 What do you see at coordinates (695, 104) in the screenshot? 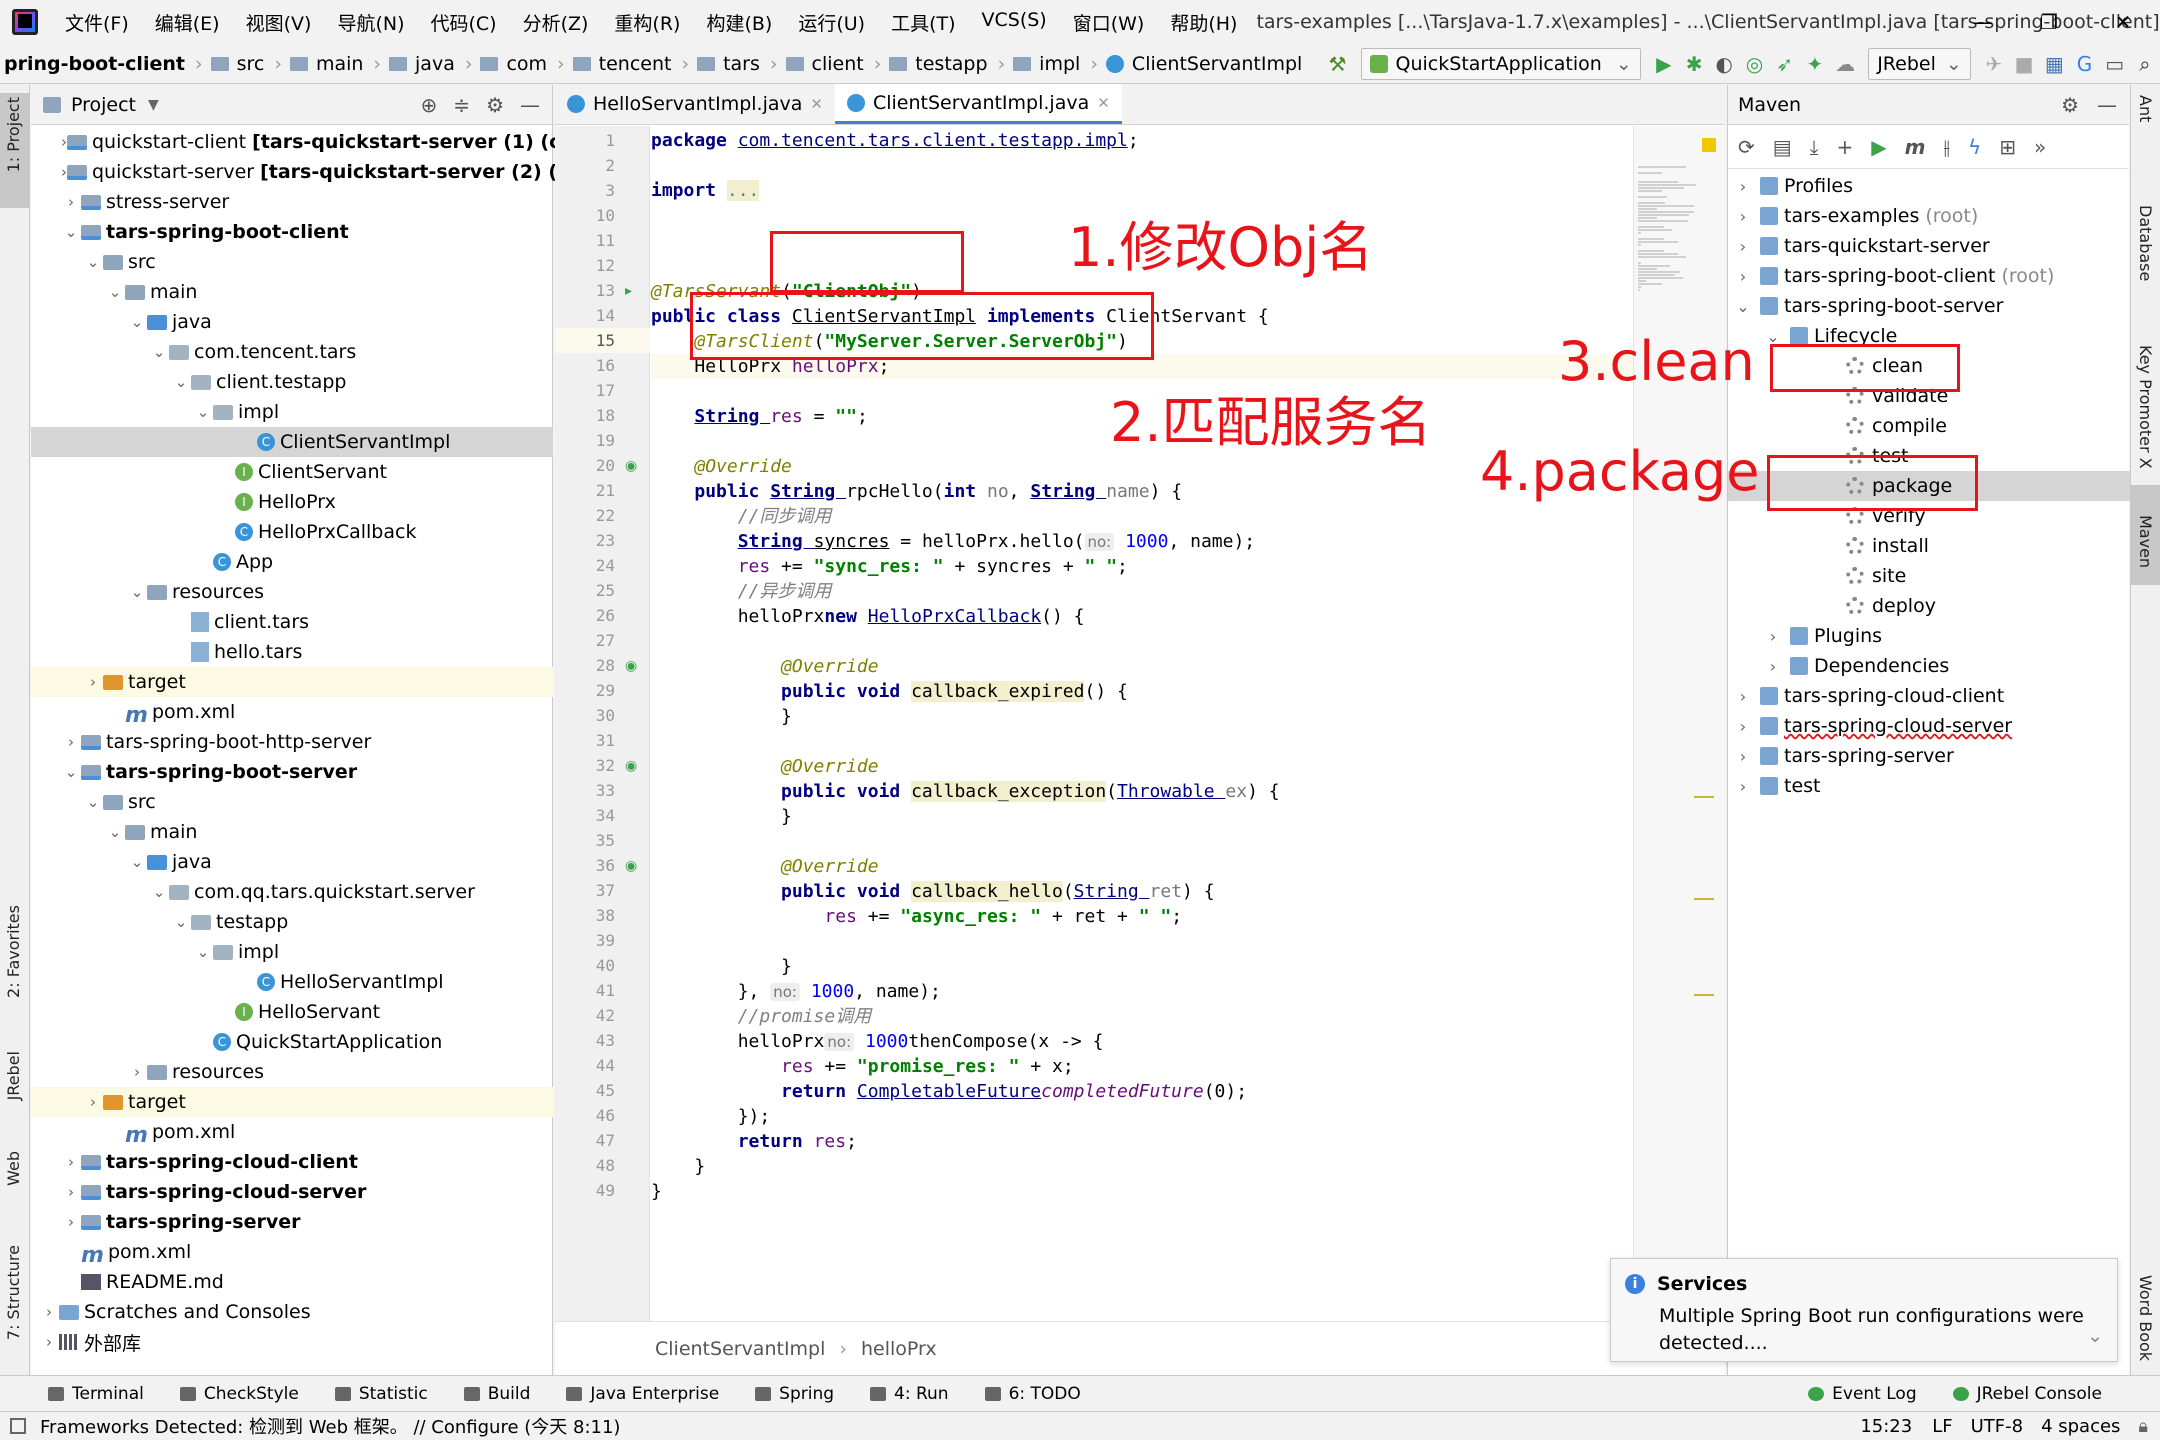
I see `tab-helloservantimpl: HelloServantImpl.java ✕` at bounding box center [695, 104].